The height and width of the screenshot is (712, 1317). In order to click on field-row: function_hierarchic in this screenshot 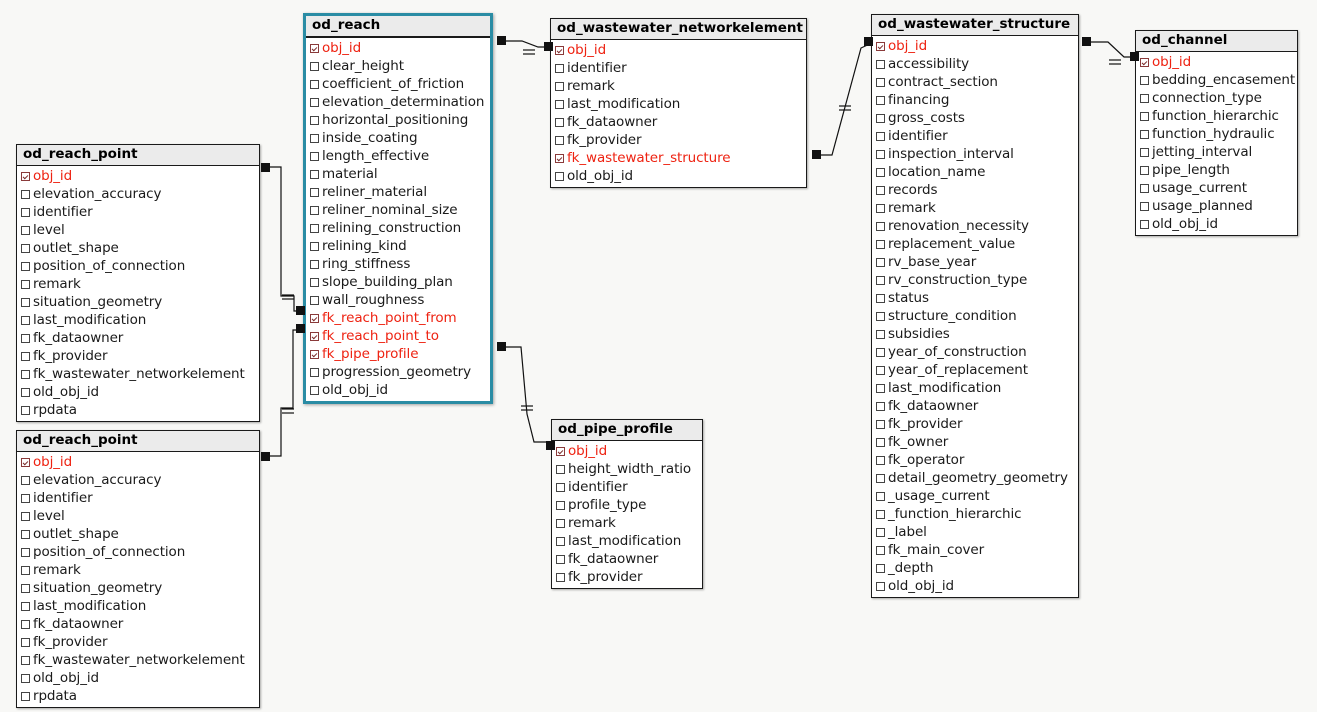, I will do `click(1216, 116)`.